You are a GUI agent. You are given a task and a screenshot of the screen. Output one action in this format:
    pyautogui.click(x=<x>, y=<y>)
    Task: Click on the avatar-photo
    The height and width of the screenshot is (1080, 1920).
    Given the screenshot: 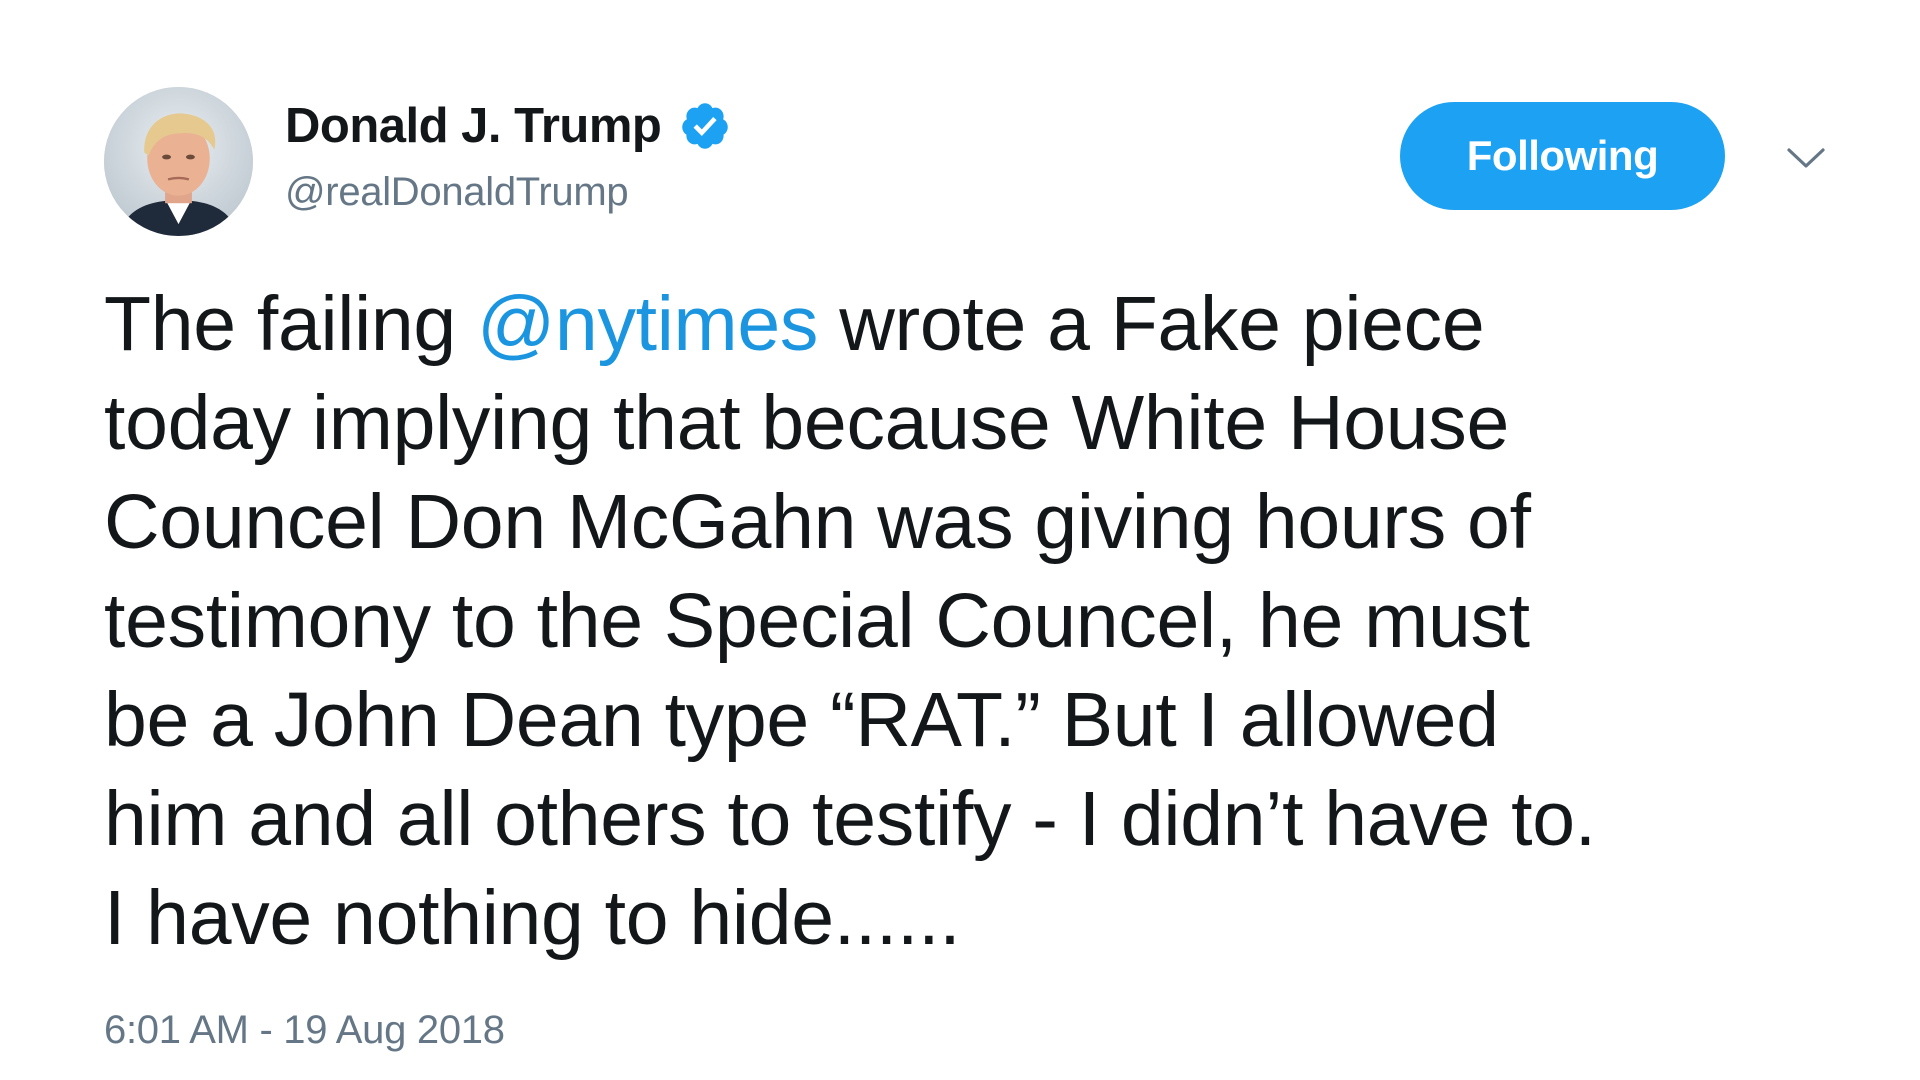 What is the action you would take?
    pyautogui.click(x=178, y=161)
    